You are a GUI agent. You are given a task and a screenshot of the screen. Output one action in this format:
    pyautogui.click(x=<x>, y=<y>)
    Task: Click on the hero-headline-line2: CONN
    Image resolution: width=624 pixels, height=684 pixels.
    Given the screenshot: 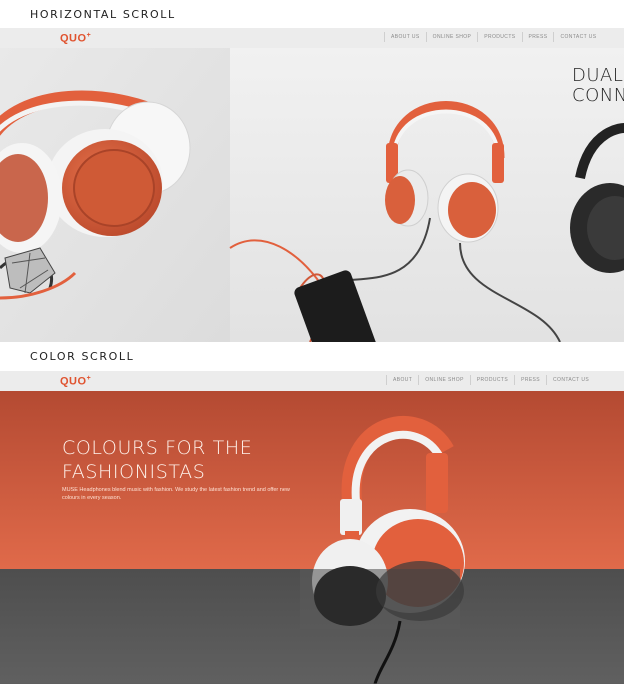 What is the action you would take?
    pyautogui.click(x=598, y=95)
    